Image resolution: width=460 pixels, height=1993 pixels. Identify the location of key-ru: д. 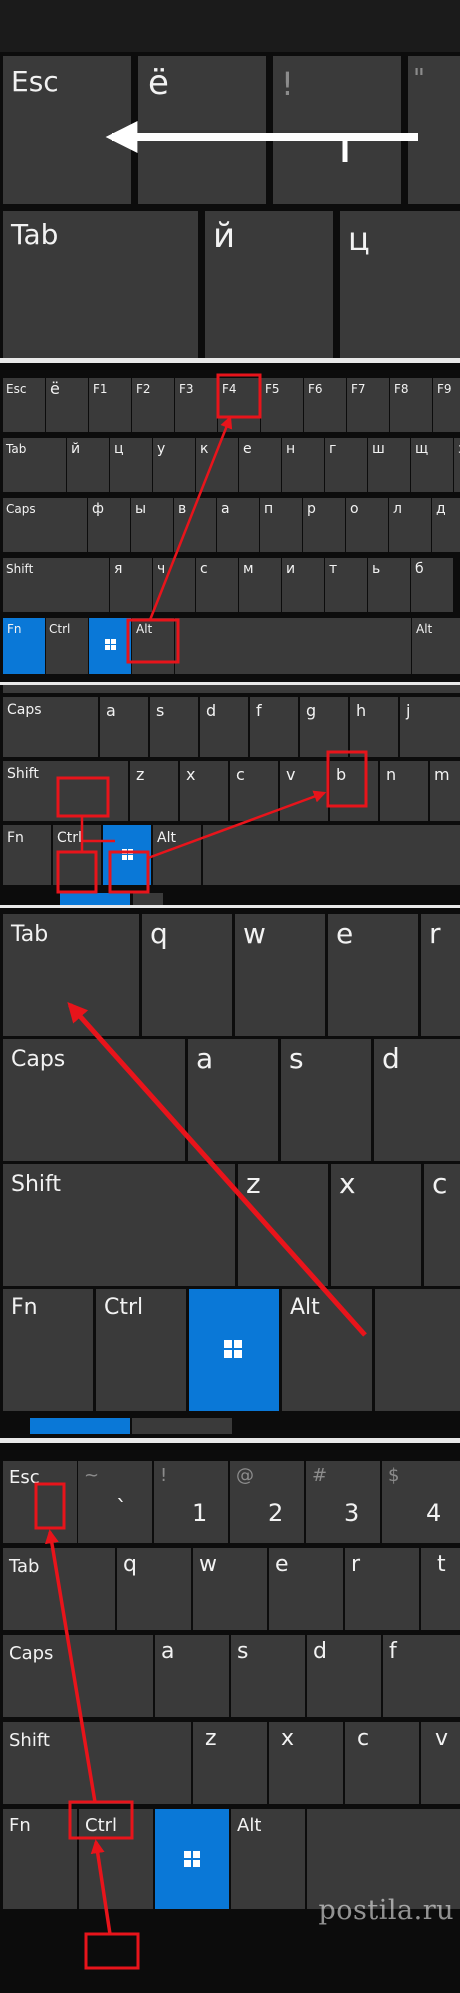
(446, 525).